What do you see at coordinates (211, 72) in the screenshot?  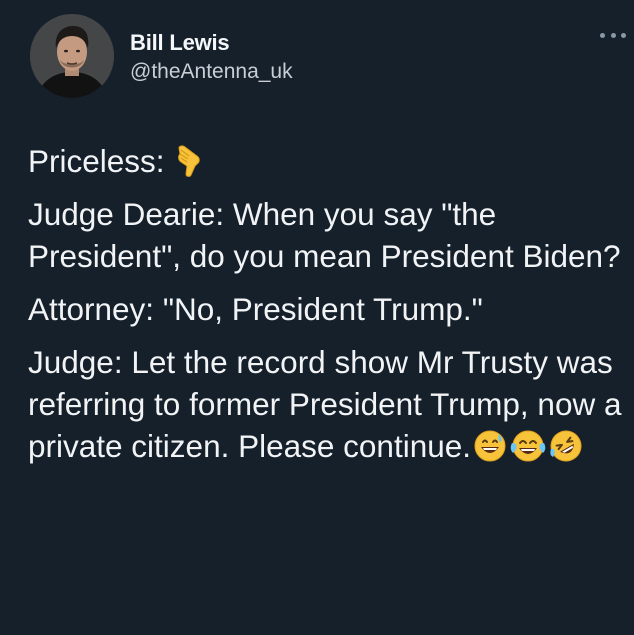 I see `author-handle: @theAntenna_uk` at bounding box center [211, 72].